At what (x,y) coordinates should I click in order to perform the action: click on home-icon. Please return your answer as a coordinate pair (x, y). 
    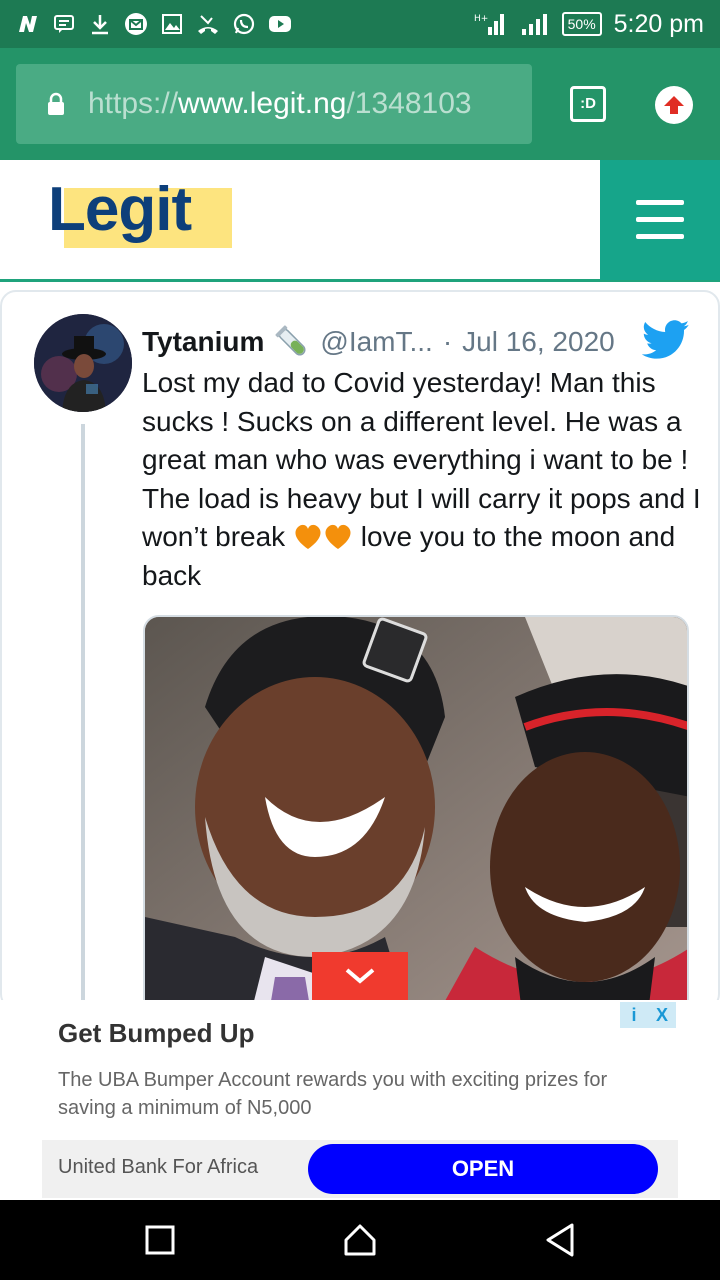
    Looking at the image, I should click on (360, 1240).